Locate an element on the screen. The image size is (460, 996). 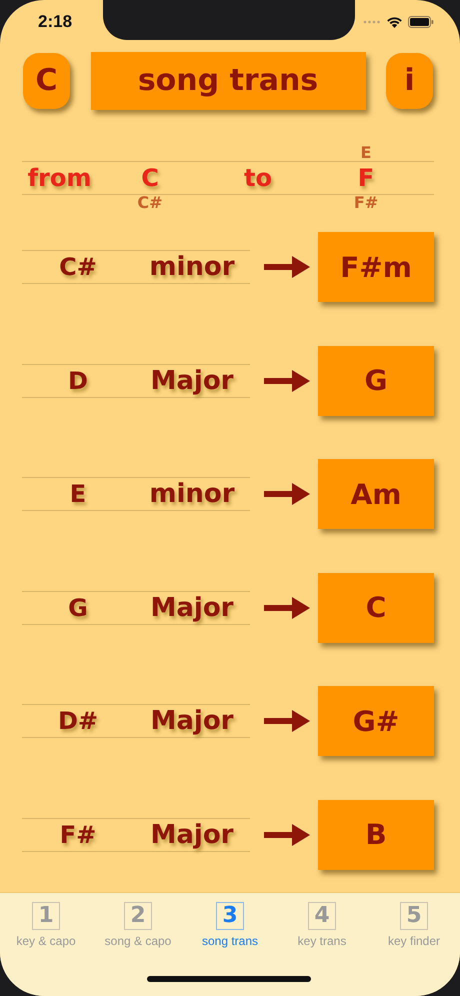
chord-picker: D# Major is located at coordinates (136, 721).